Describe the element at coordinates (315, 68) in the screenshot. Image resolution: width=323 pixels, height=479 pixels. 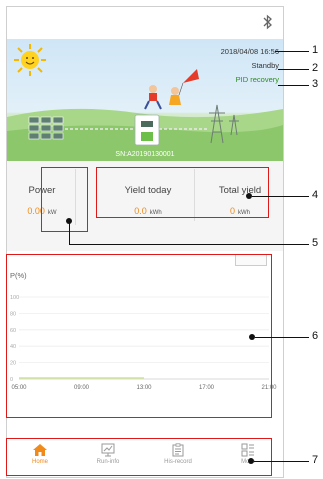
I see `callout-number-2: 2` at that location.